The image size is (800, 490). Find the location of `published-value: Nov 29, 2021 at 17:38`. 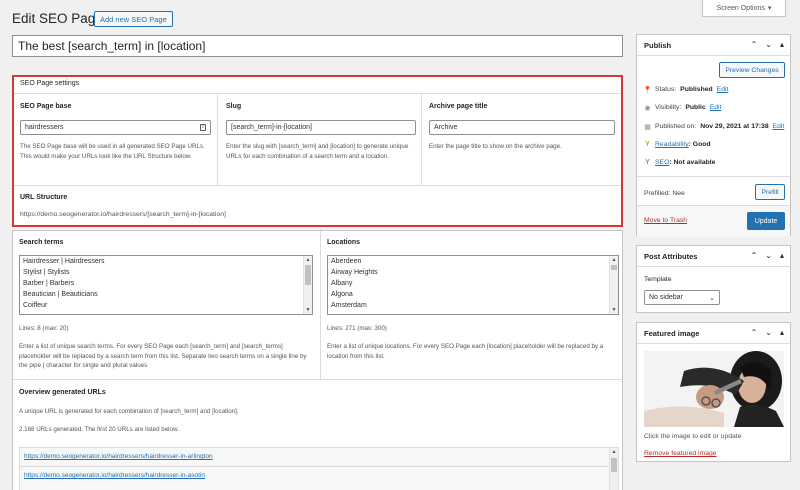

published-value: Nov 29, 2021 at 17:38 is located at coordinates (734, 126).